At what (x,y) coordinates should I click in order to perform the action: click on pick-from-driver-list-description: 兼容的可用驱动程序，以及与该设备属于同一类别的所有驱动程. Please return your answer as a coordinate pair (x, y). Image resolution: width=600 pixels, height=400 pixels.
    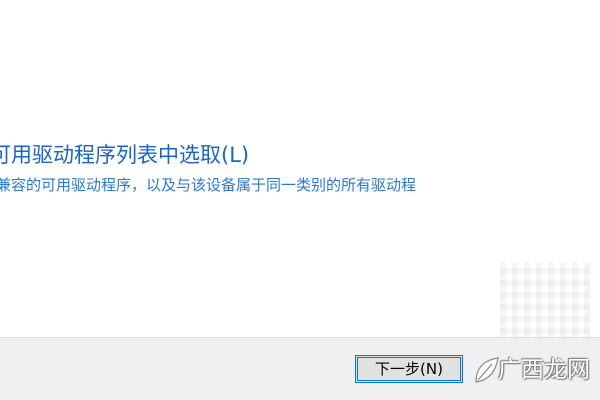
    Looking at the image, I should click on (208, 185).